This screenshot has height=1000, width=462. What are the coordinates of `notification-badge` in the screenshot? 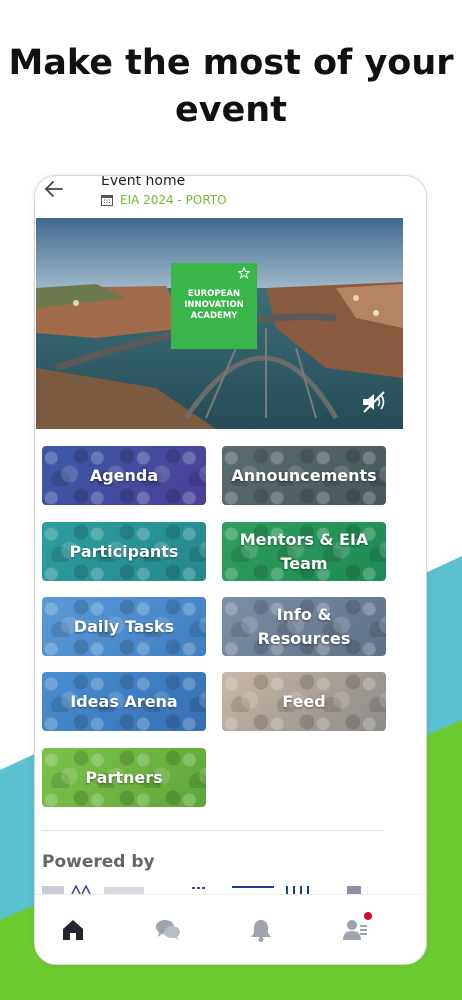 It's located at (368, 916).